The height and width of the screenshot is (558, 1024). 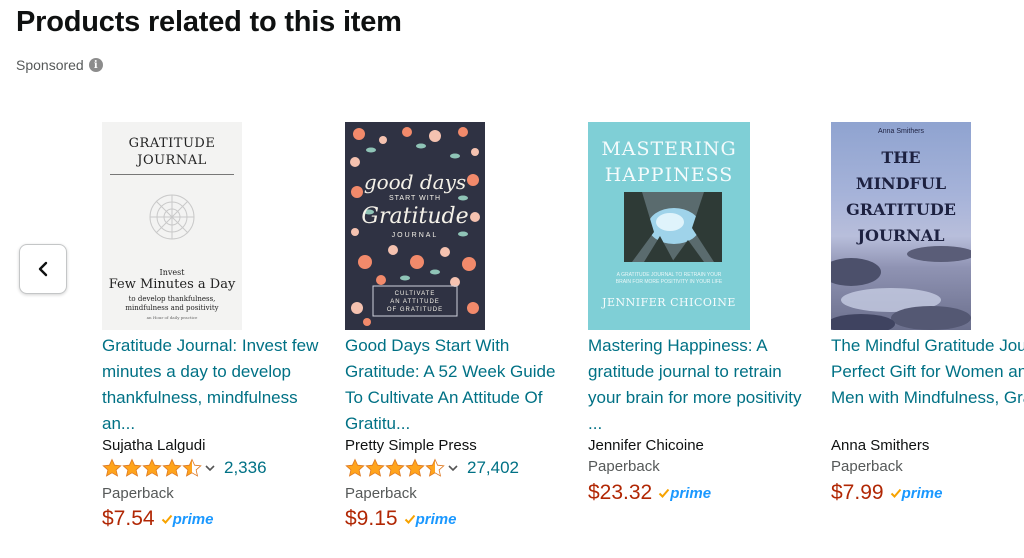 What do you see at coordinates (415, 294) in the screenshot?
I see `cover-line: CULTIVATE` at bounding box center [415, 294].